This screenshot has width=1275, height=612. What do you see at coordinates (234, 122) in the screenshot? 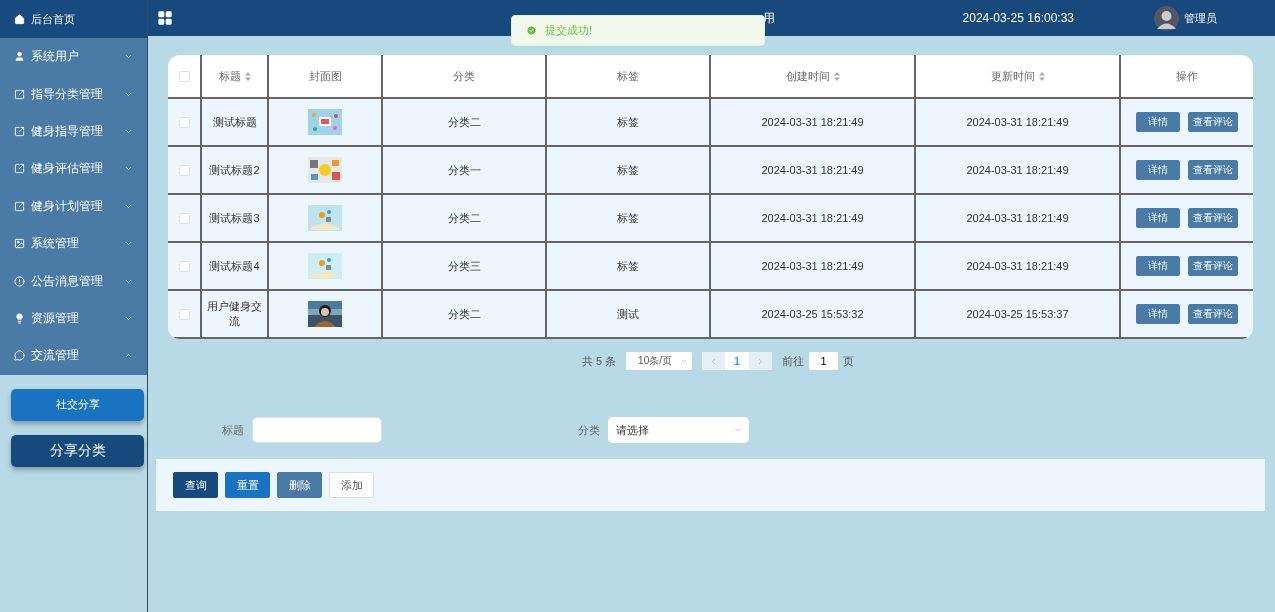
I see `table-cell: 测试标题` at bounding box center [234, 122].